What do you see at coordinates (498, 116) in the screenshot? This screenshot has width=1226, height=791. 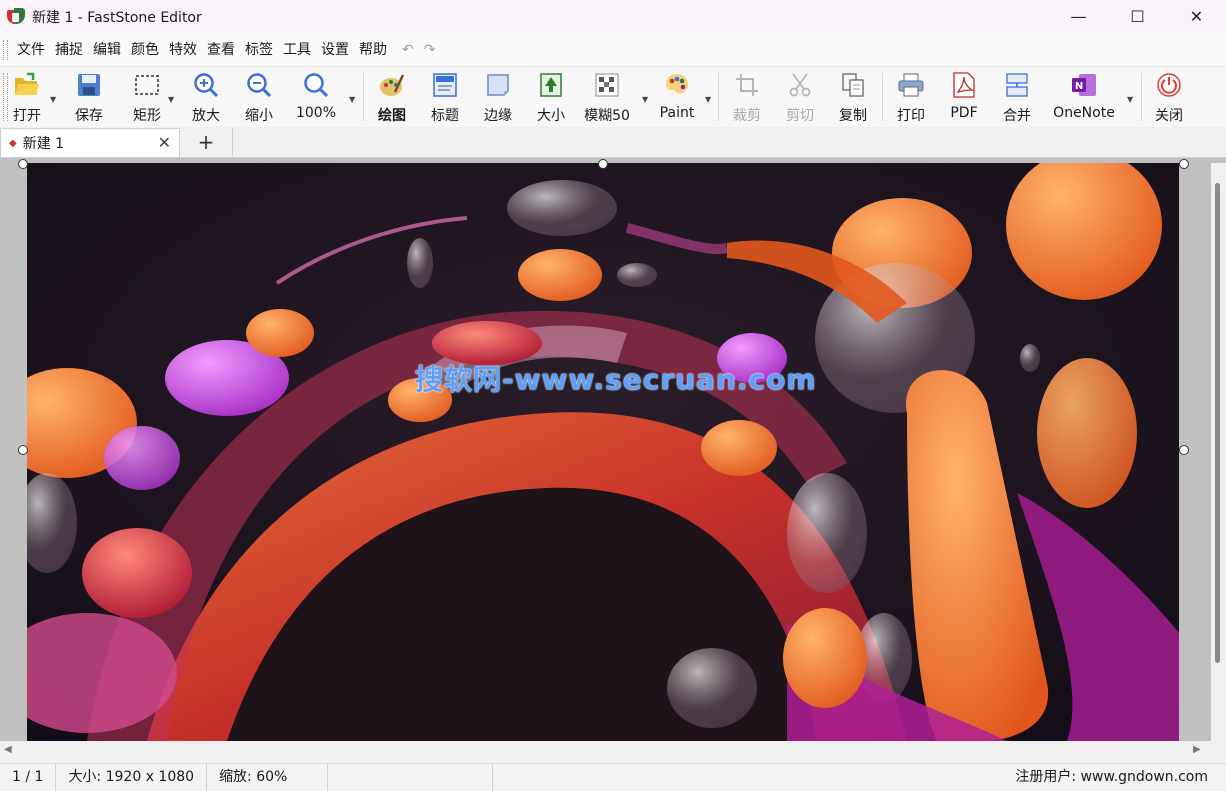 I see `edge-label: 边缘` at bounding box center [498, 116].